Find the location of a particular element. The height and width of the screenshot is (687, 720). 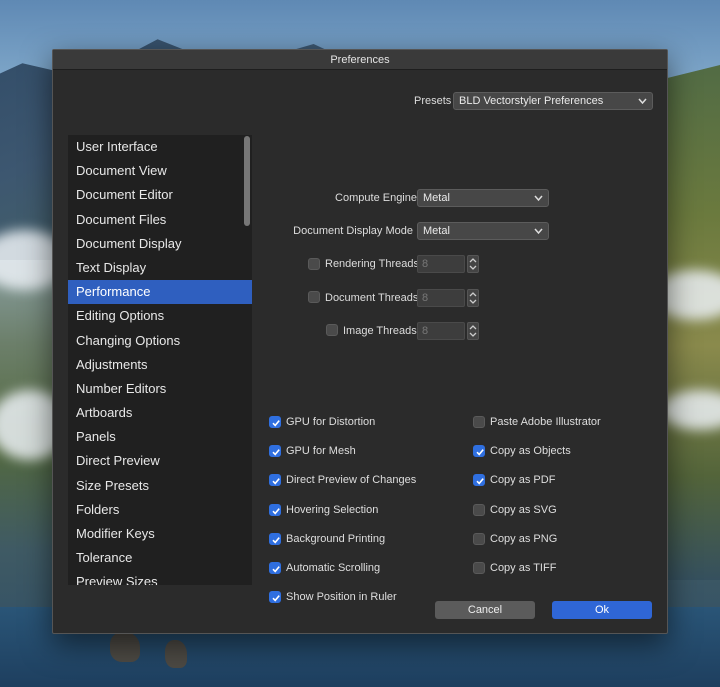

sidebar-item-changing-options: Changing Options is located at coordinates (160, 341).